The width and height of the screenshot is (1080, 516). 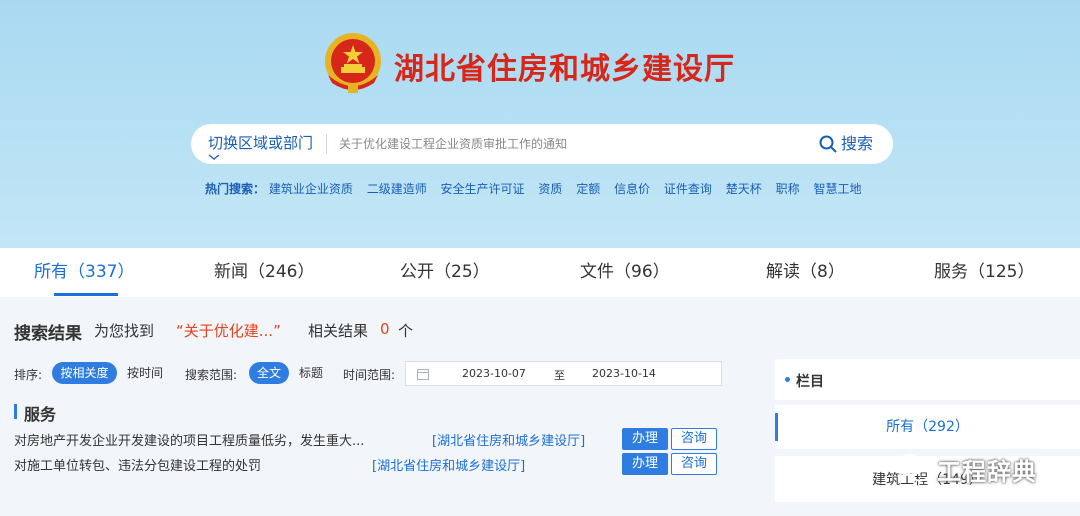 I want to click on tab-all: 所有（337）, so click(x=84, y=272).